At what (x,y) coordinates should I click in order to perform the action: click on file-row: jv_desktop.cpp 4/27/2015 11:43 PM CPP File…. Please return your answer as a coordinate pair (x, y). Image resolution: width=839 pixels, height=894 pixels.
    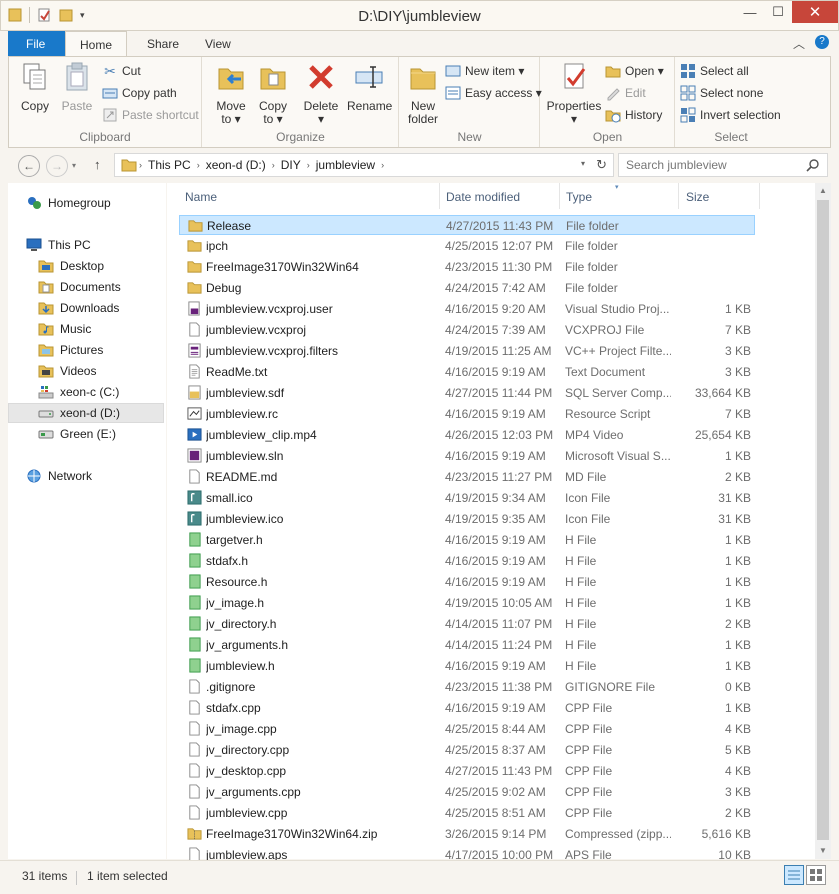
    Looking at the image, I should click on (467, 771).